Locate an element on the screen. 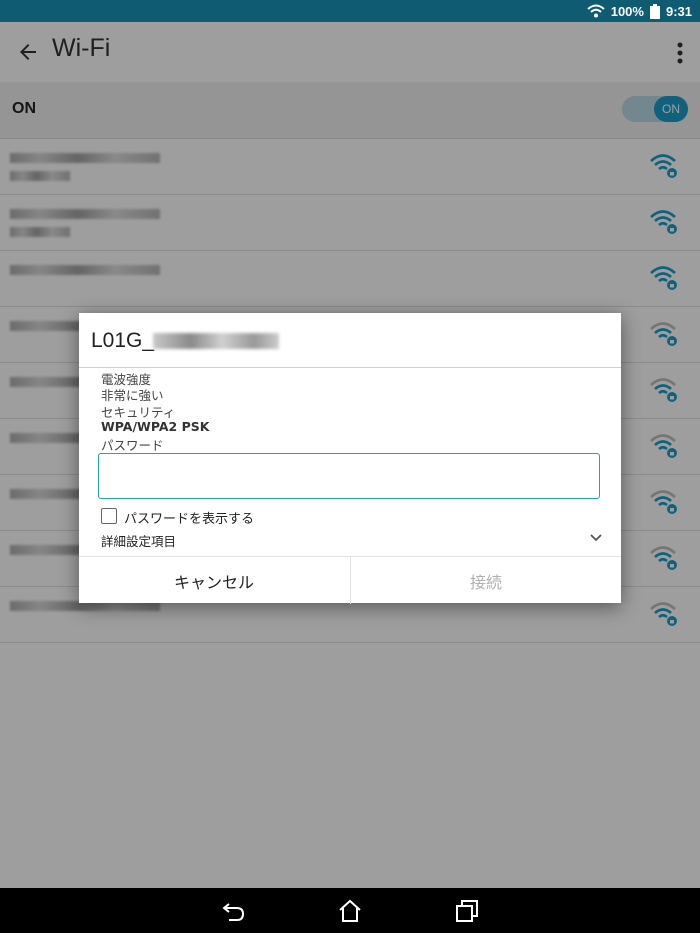  battery-icon is located at coordinates (654, 11).